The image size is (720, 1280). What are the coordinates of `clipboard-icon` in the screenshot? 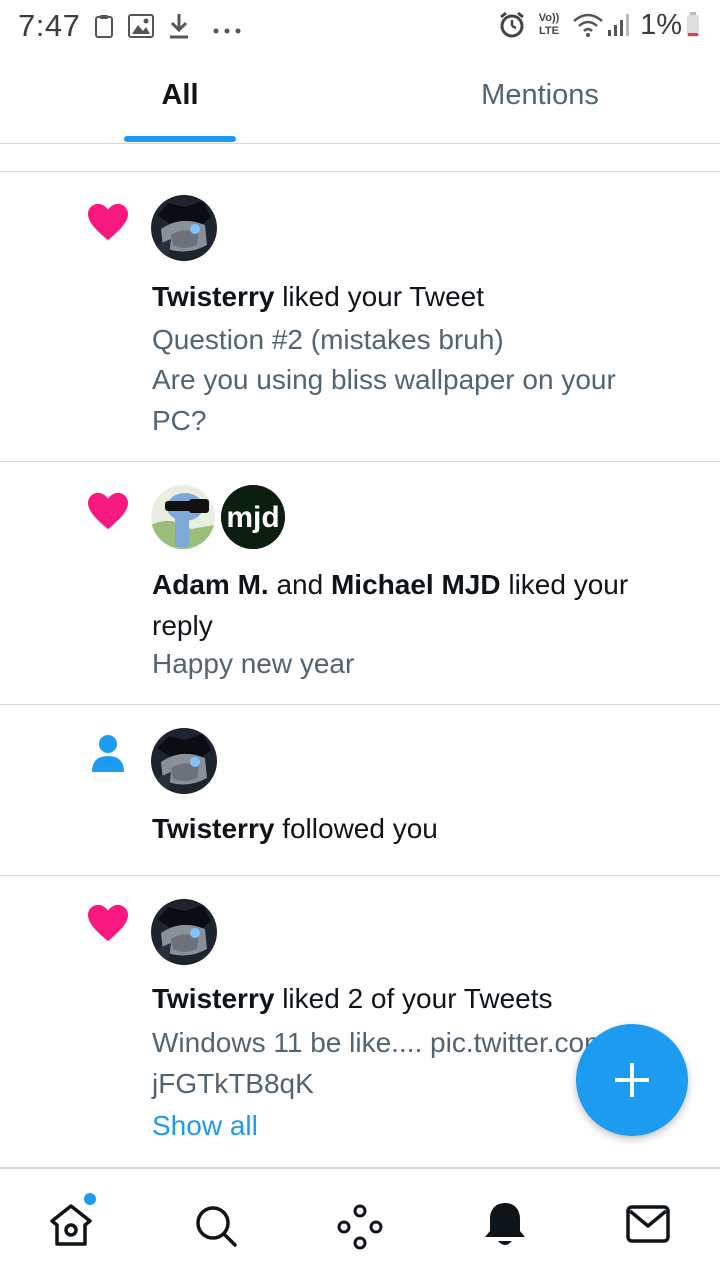 It's located at (104, 28).